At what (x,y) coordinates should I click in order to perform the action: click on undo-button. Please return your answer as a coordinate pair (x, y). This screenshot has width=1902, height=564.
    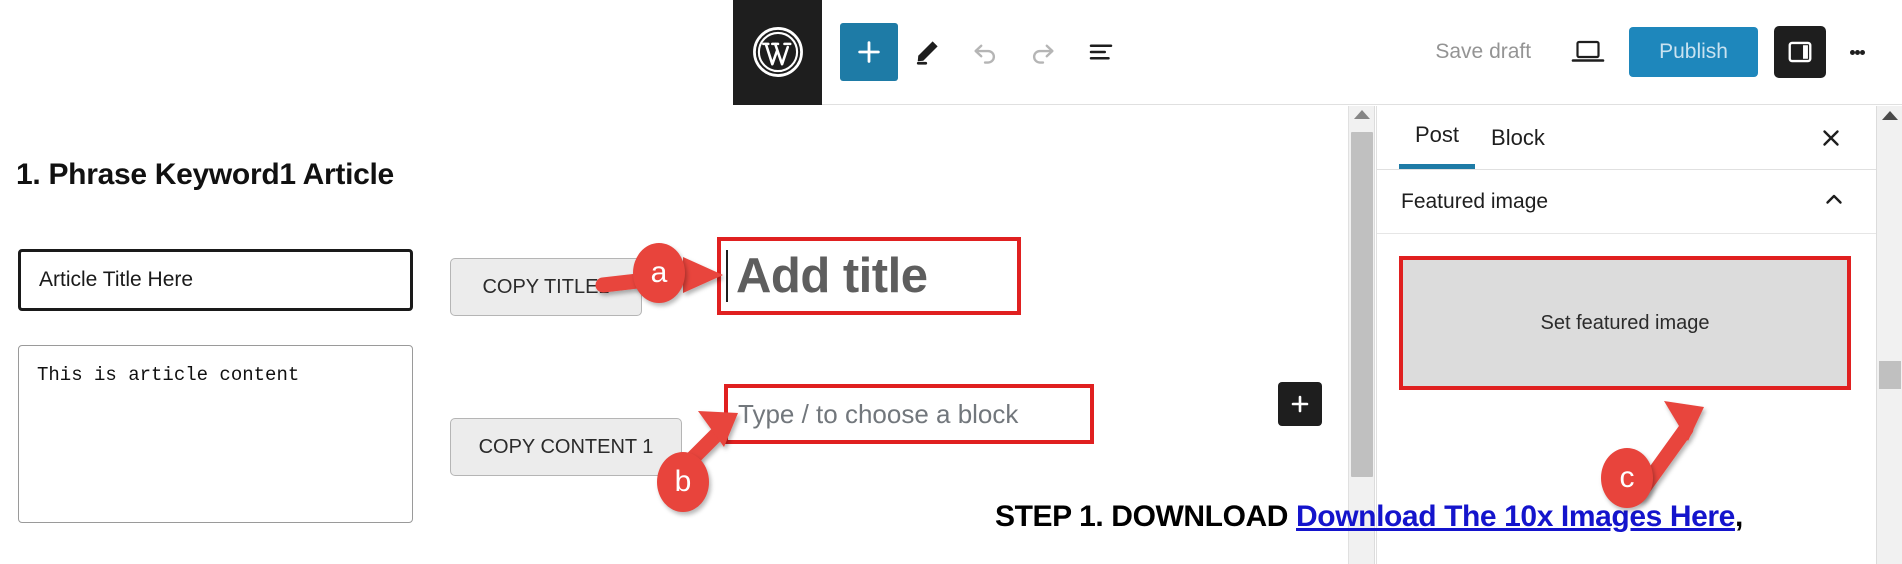
    Looking at the image, I should click on (985, 52).